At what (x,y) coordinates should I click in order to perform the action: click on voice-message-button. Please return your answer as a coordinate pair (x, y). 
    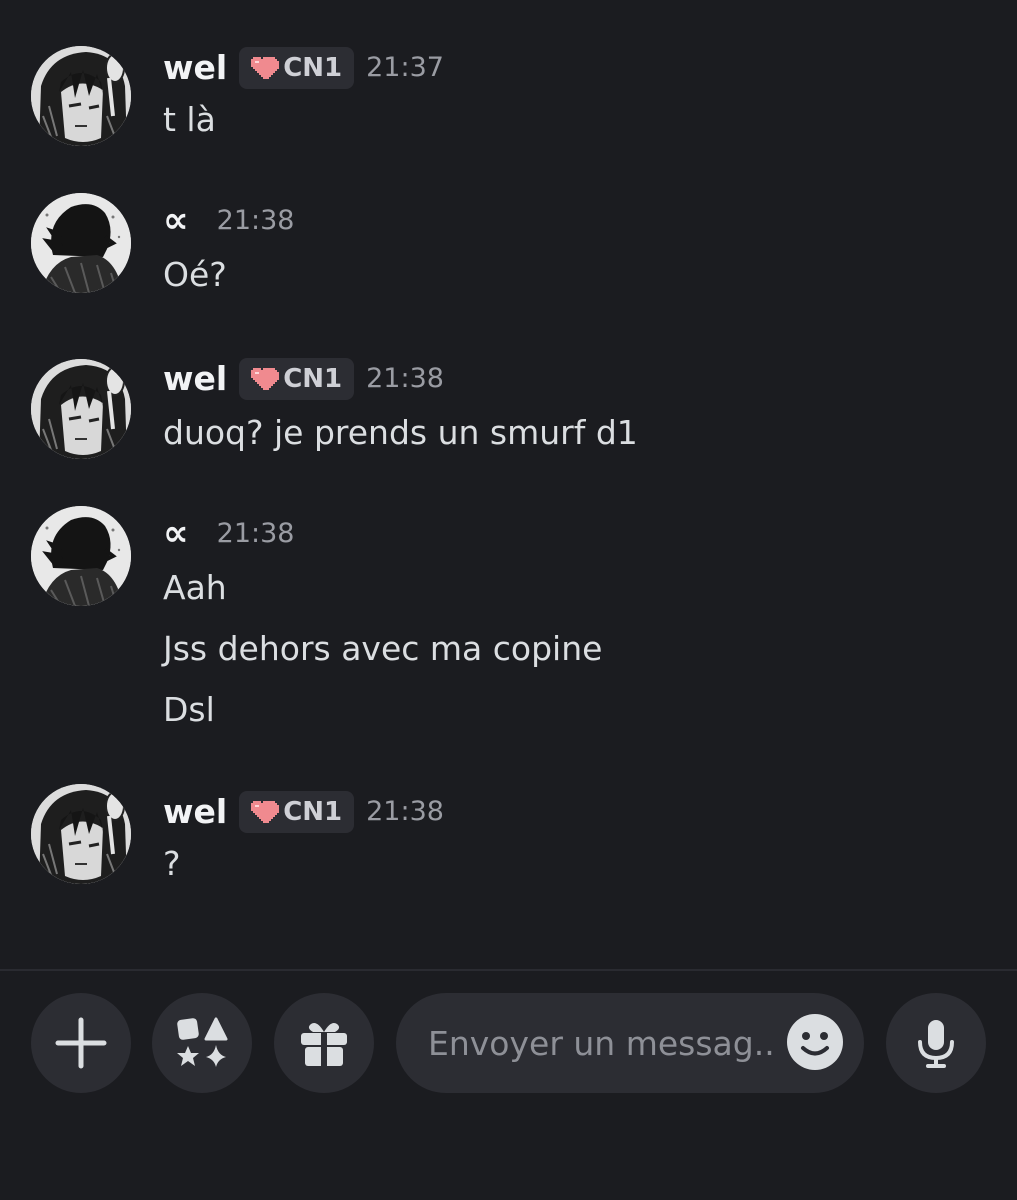
    Looking at the image, I should click on (936, 1043).